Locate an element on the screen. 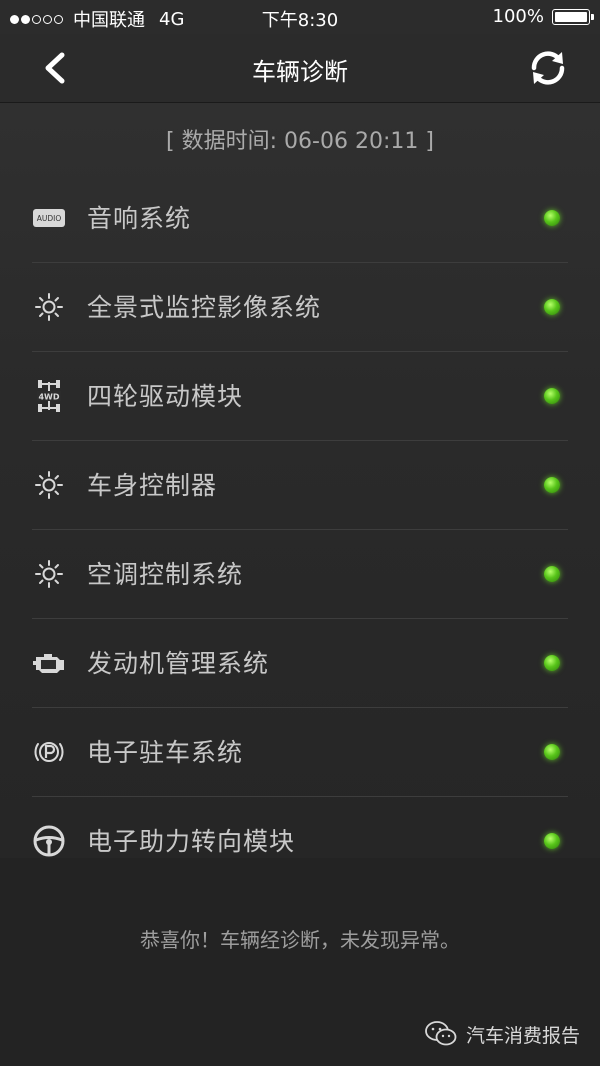 This screenshot has width=600, height=1066. 4wd-icon: 4WD is located at coordinates (49, 396).